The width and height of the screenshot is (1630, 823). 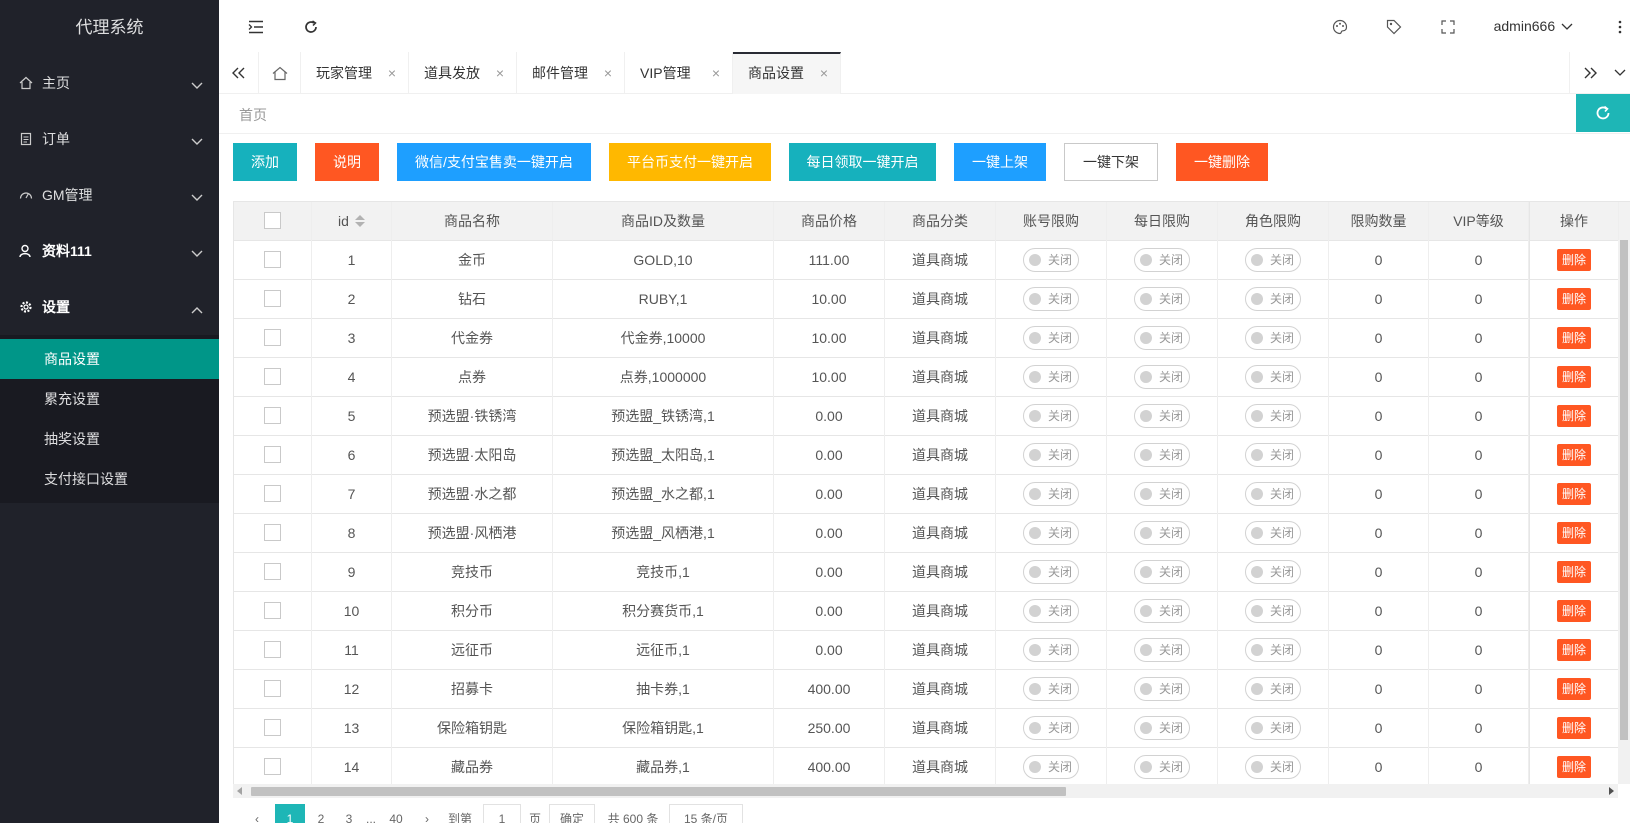 I want to click on nav-orders: 订单, so click(x=109, y=139).